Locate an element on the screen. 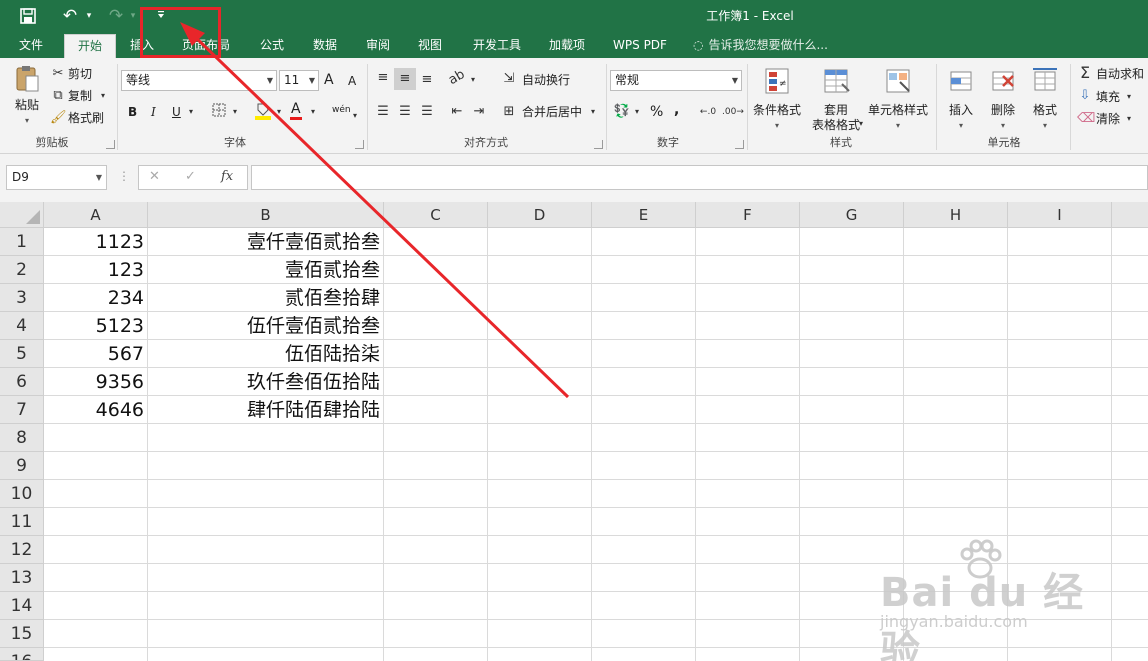 The width and height of the screenshot is (1148, 661). row-header-6: 6 is located at coordinates (22, 382).